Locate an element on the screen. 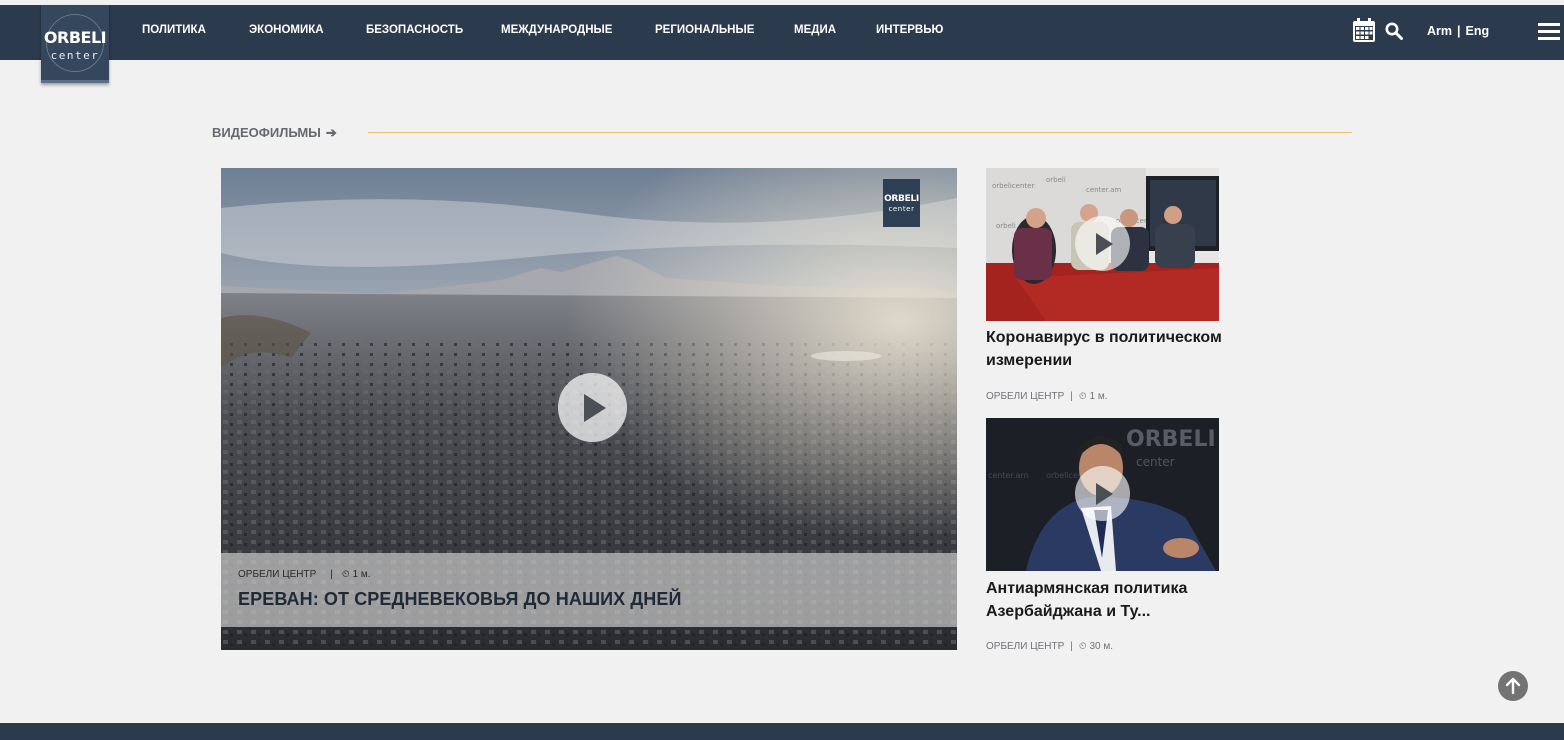 The height and width of the screenshot is (740, 1564). site-logo: ORBELI center is located at coordinates (75, 44).